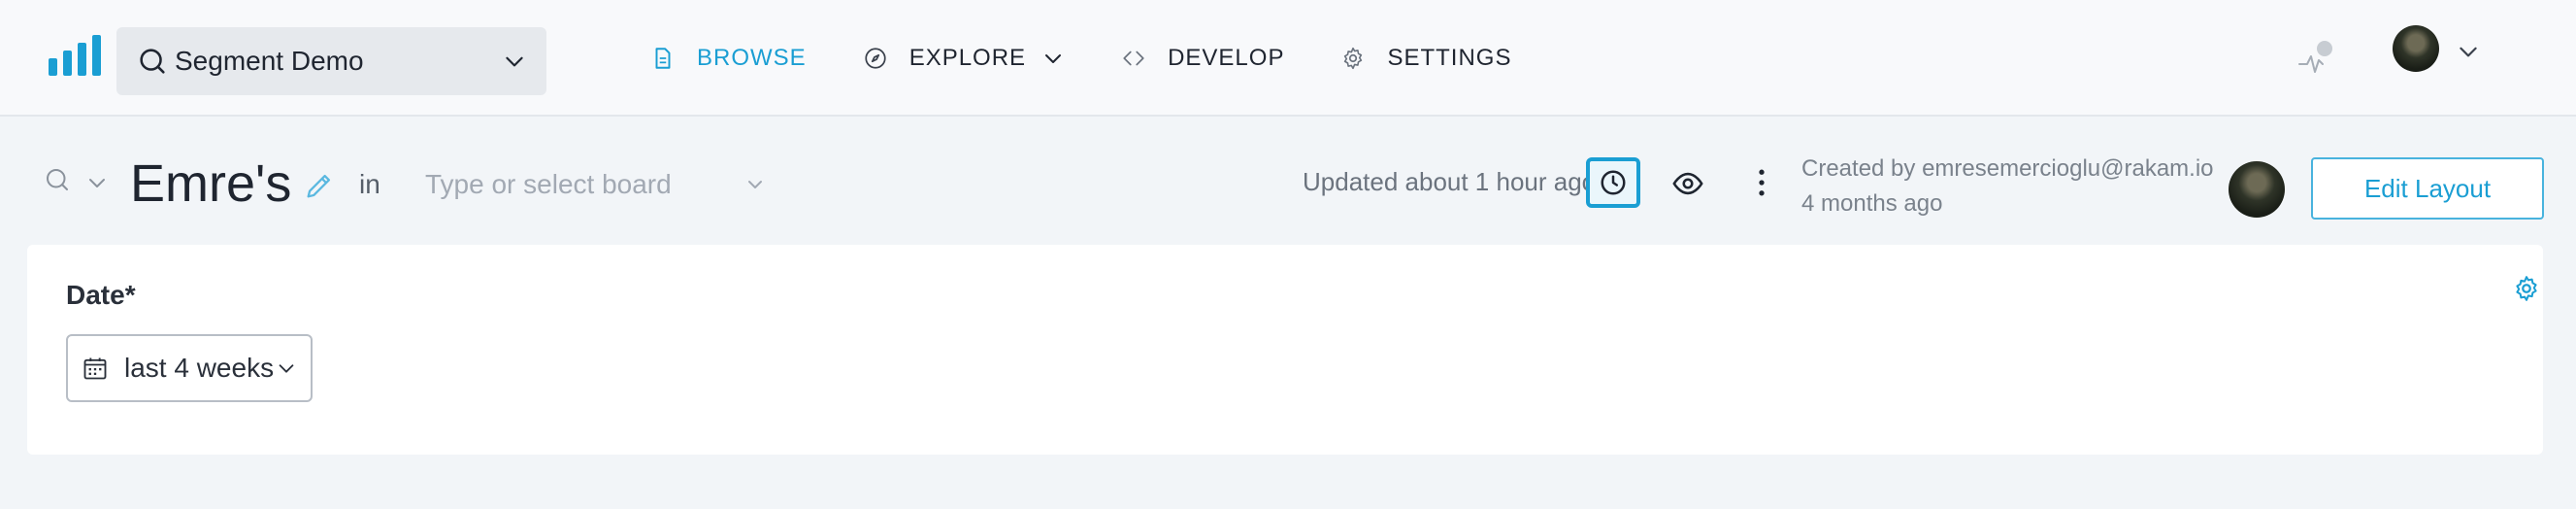 The height and width of the screenshot is (509, 2576). Describe the element at coordinates (2526, 288) in the screenshot. I see `filter-settings-gear-icon` at that location.